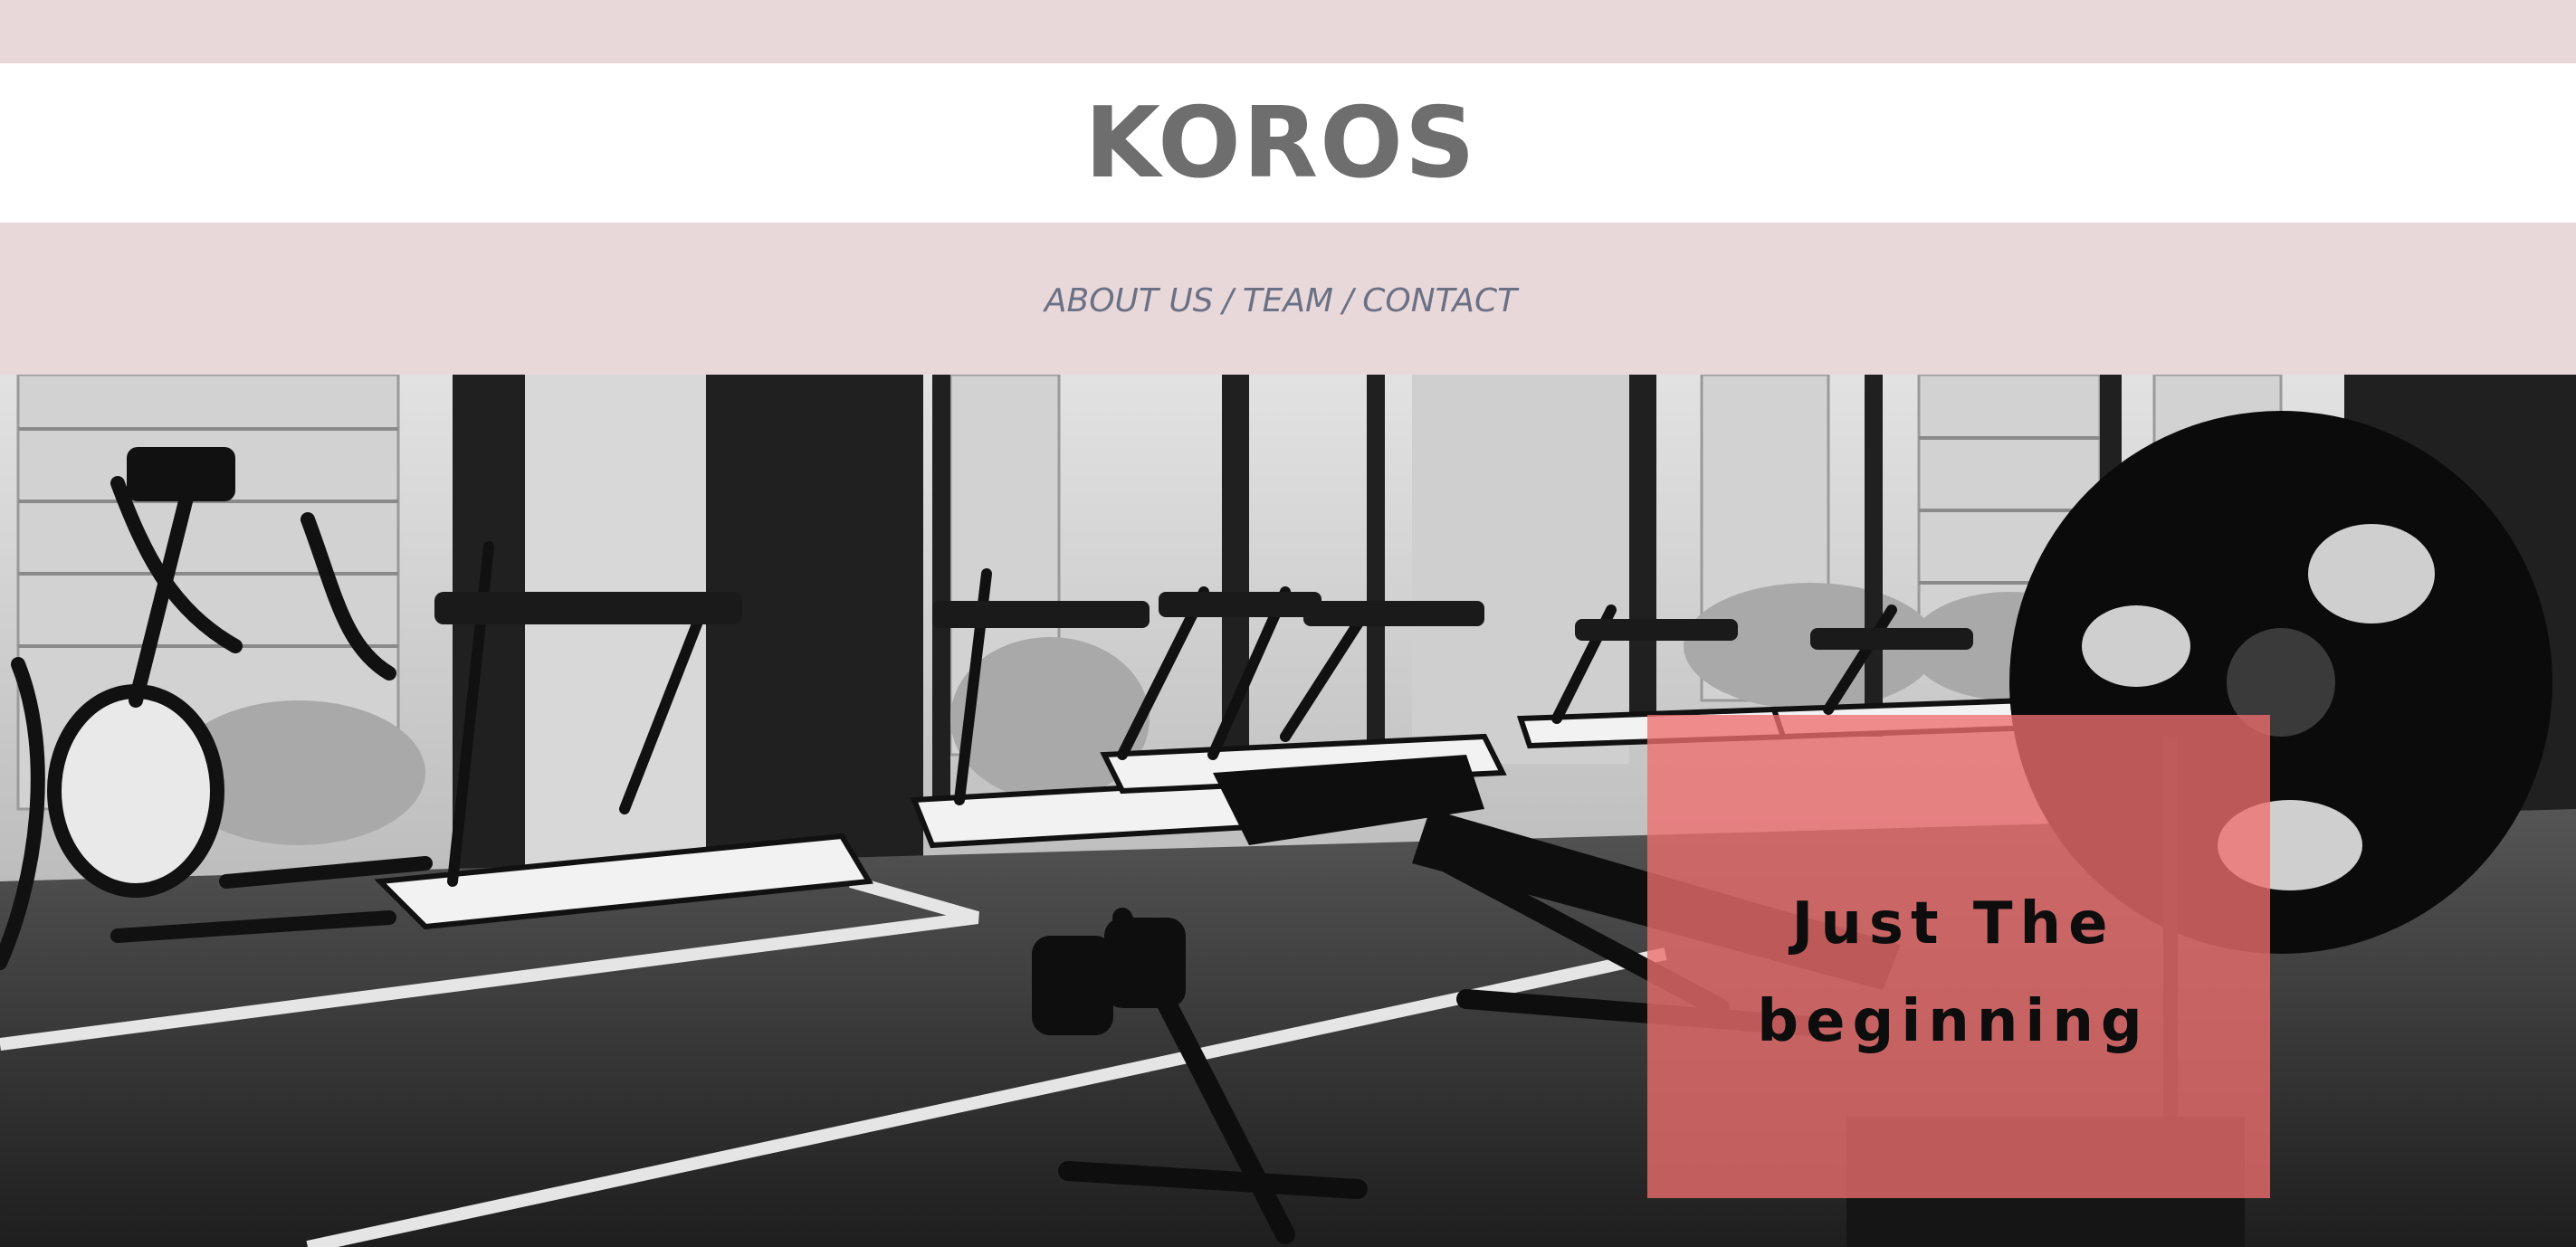 The height and width of the screenshot is (1247, 2576). What do you see at coordinates (1280, 143) in the screenshot?
I see `site-logo-title: KOROS` at bounding box center [1280, 143].